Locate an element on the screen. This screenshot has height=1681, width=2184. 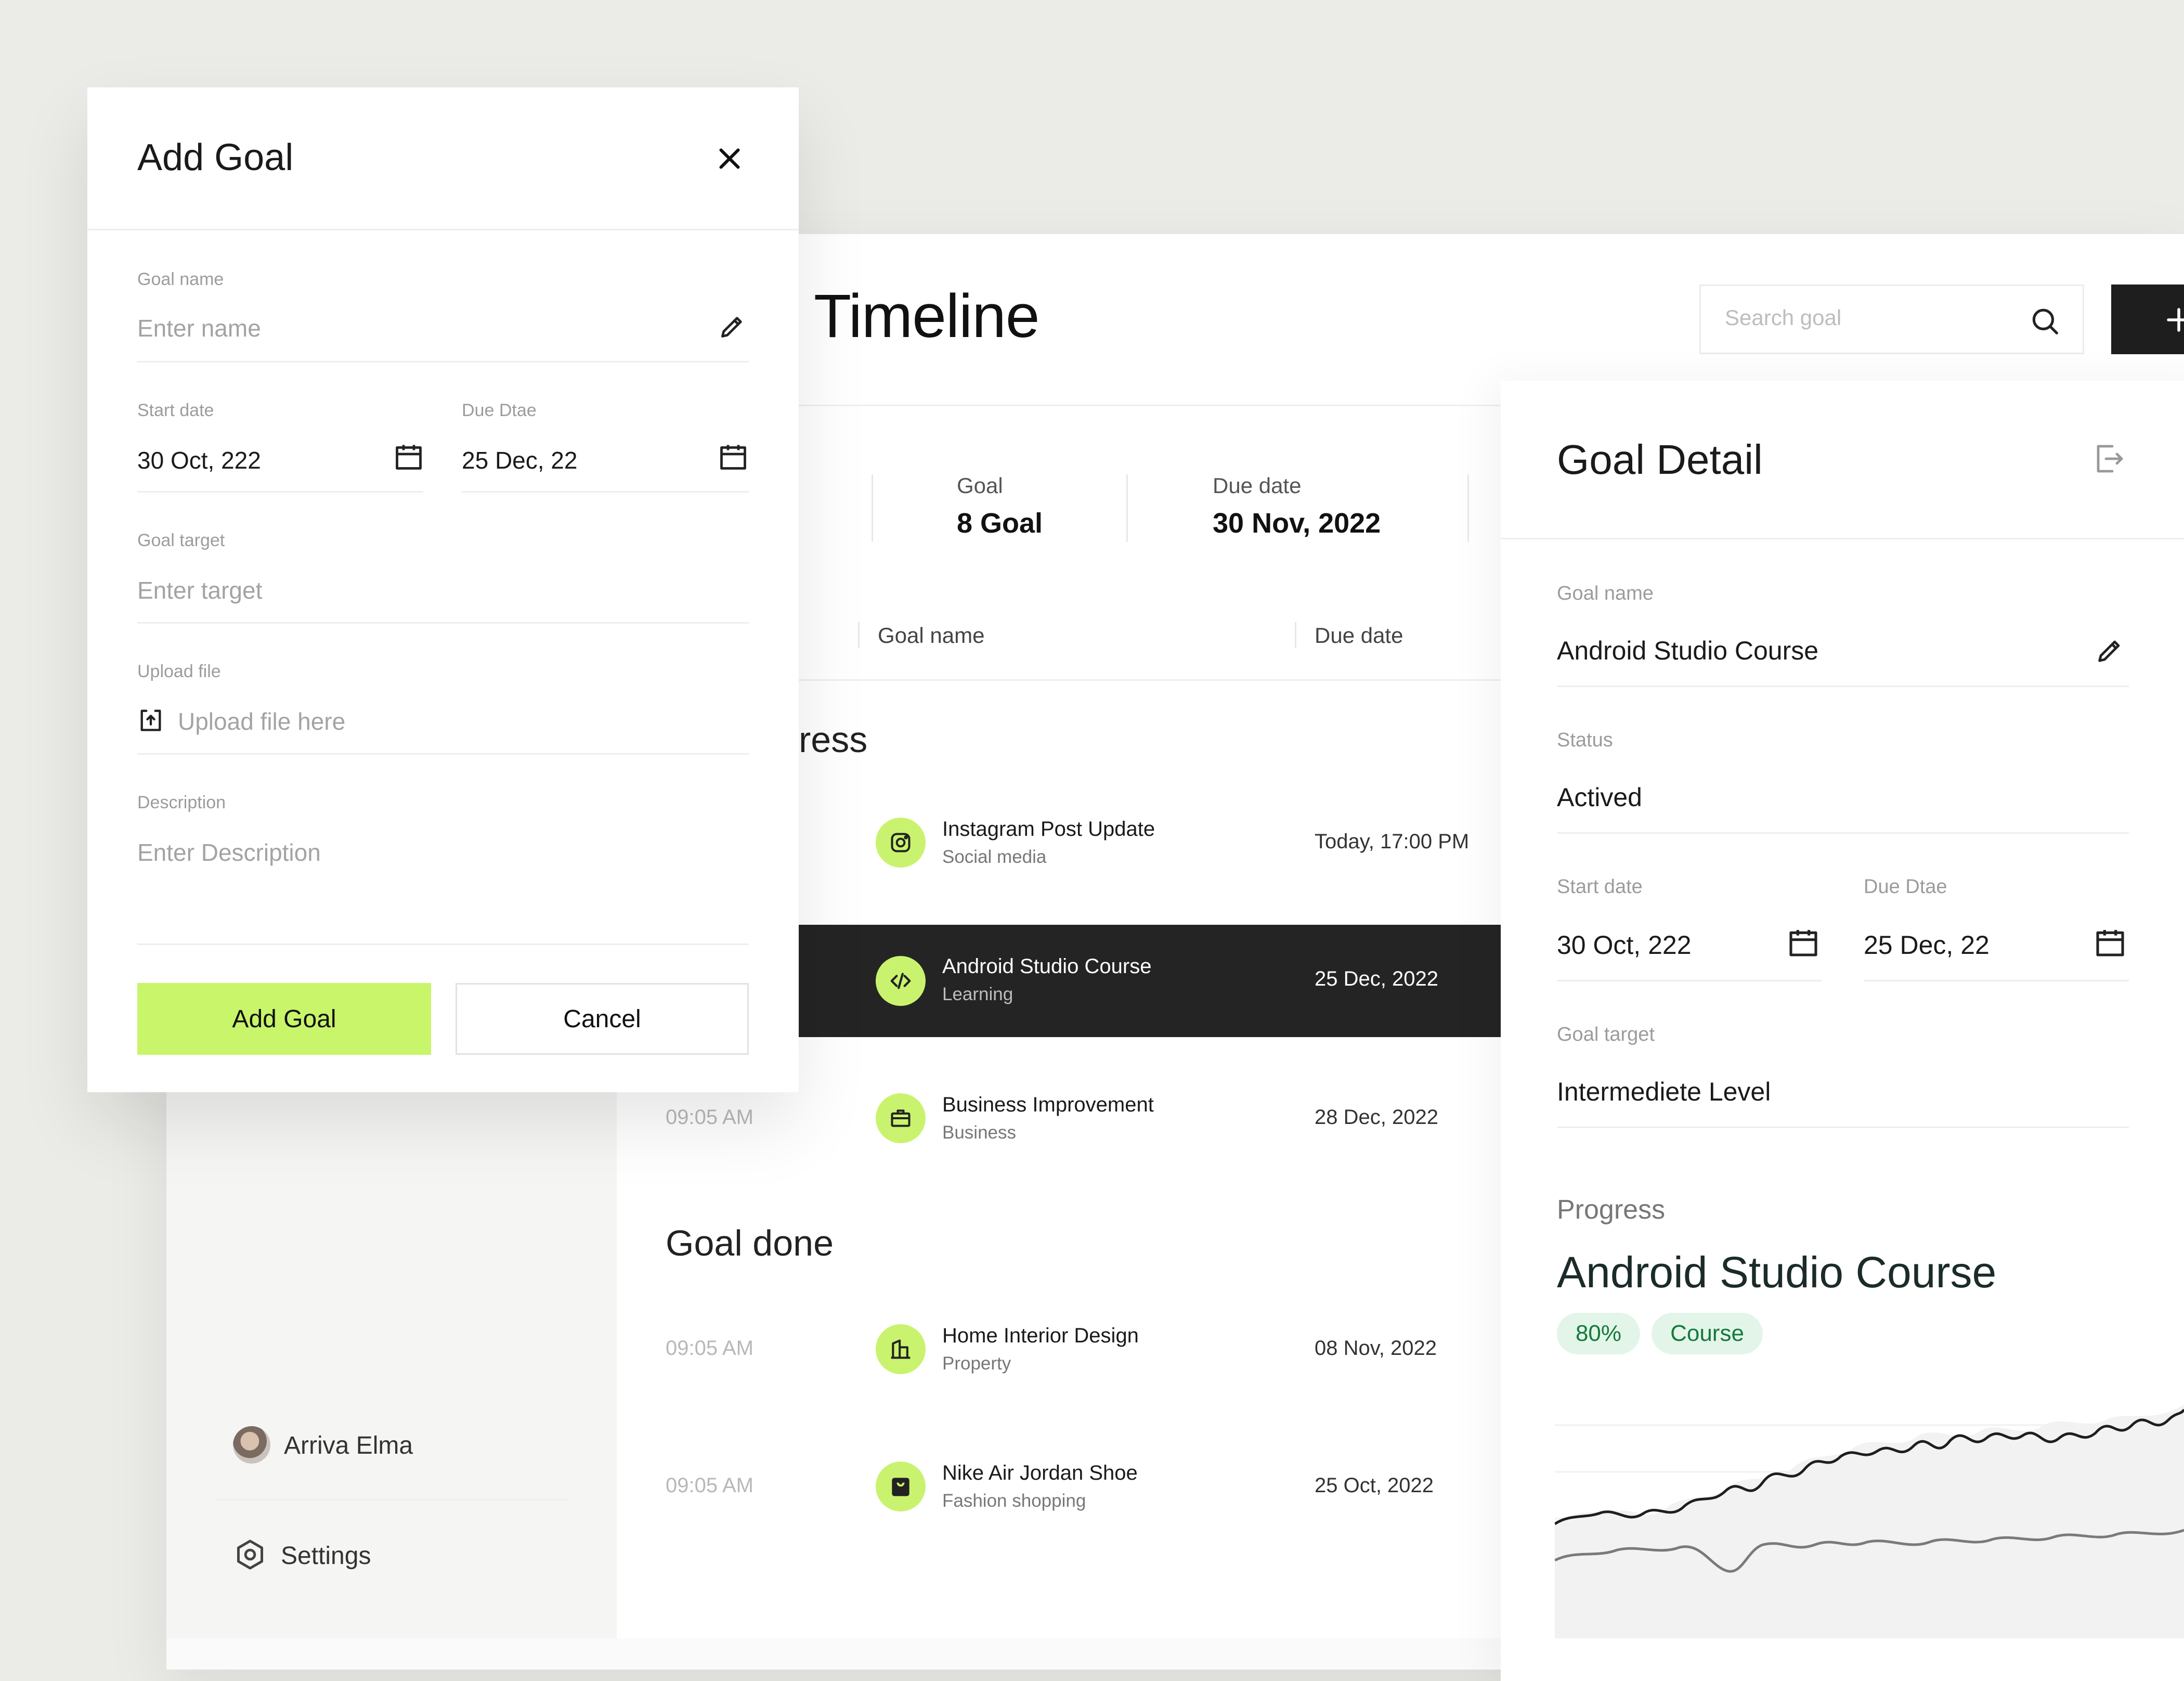
modal-header-divider is located at coordinates (443, 229).